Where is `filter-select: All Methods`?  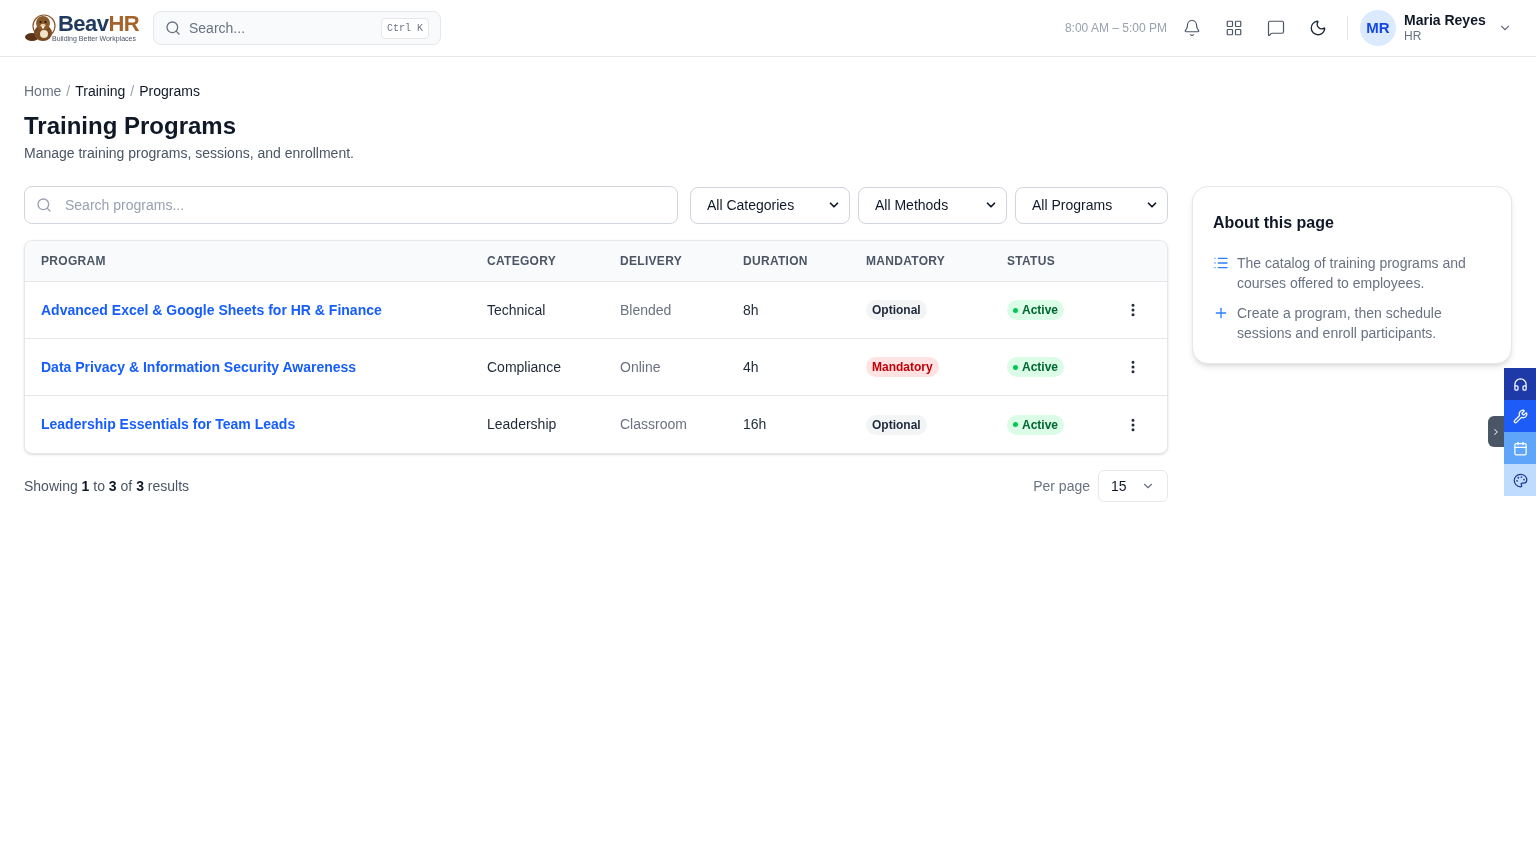 filter-select: All Methods is located at coordinates (932, 205).